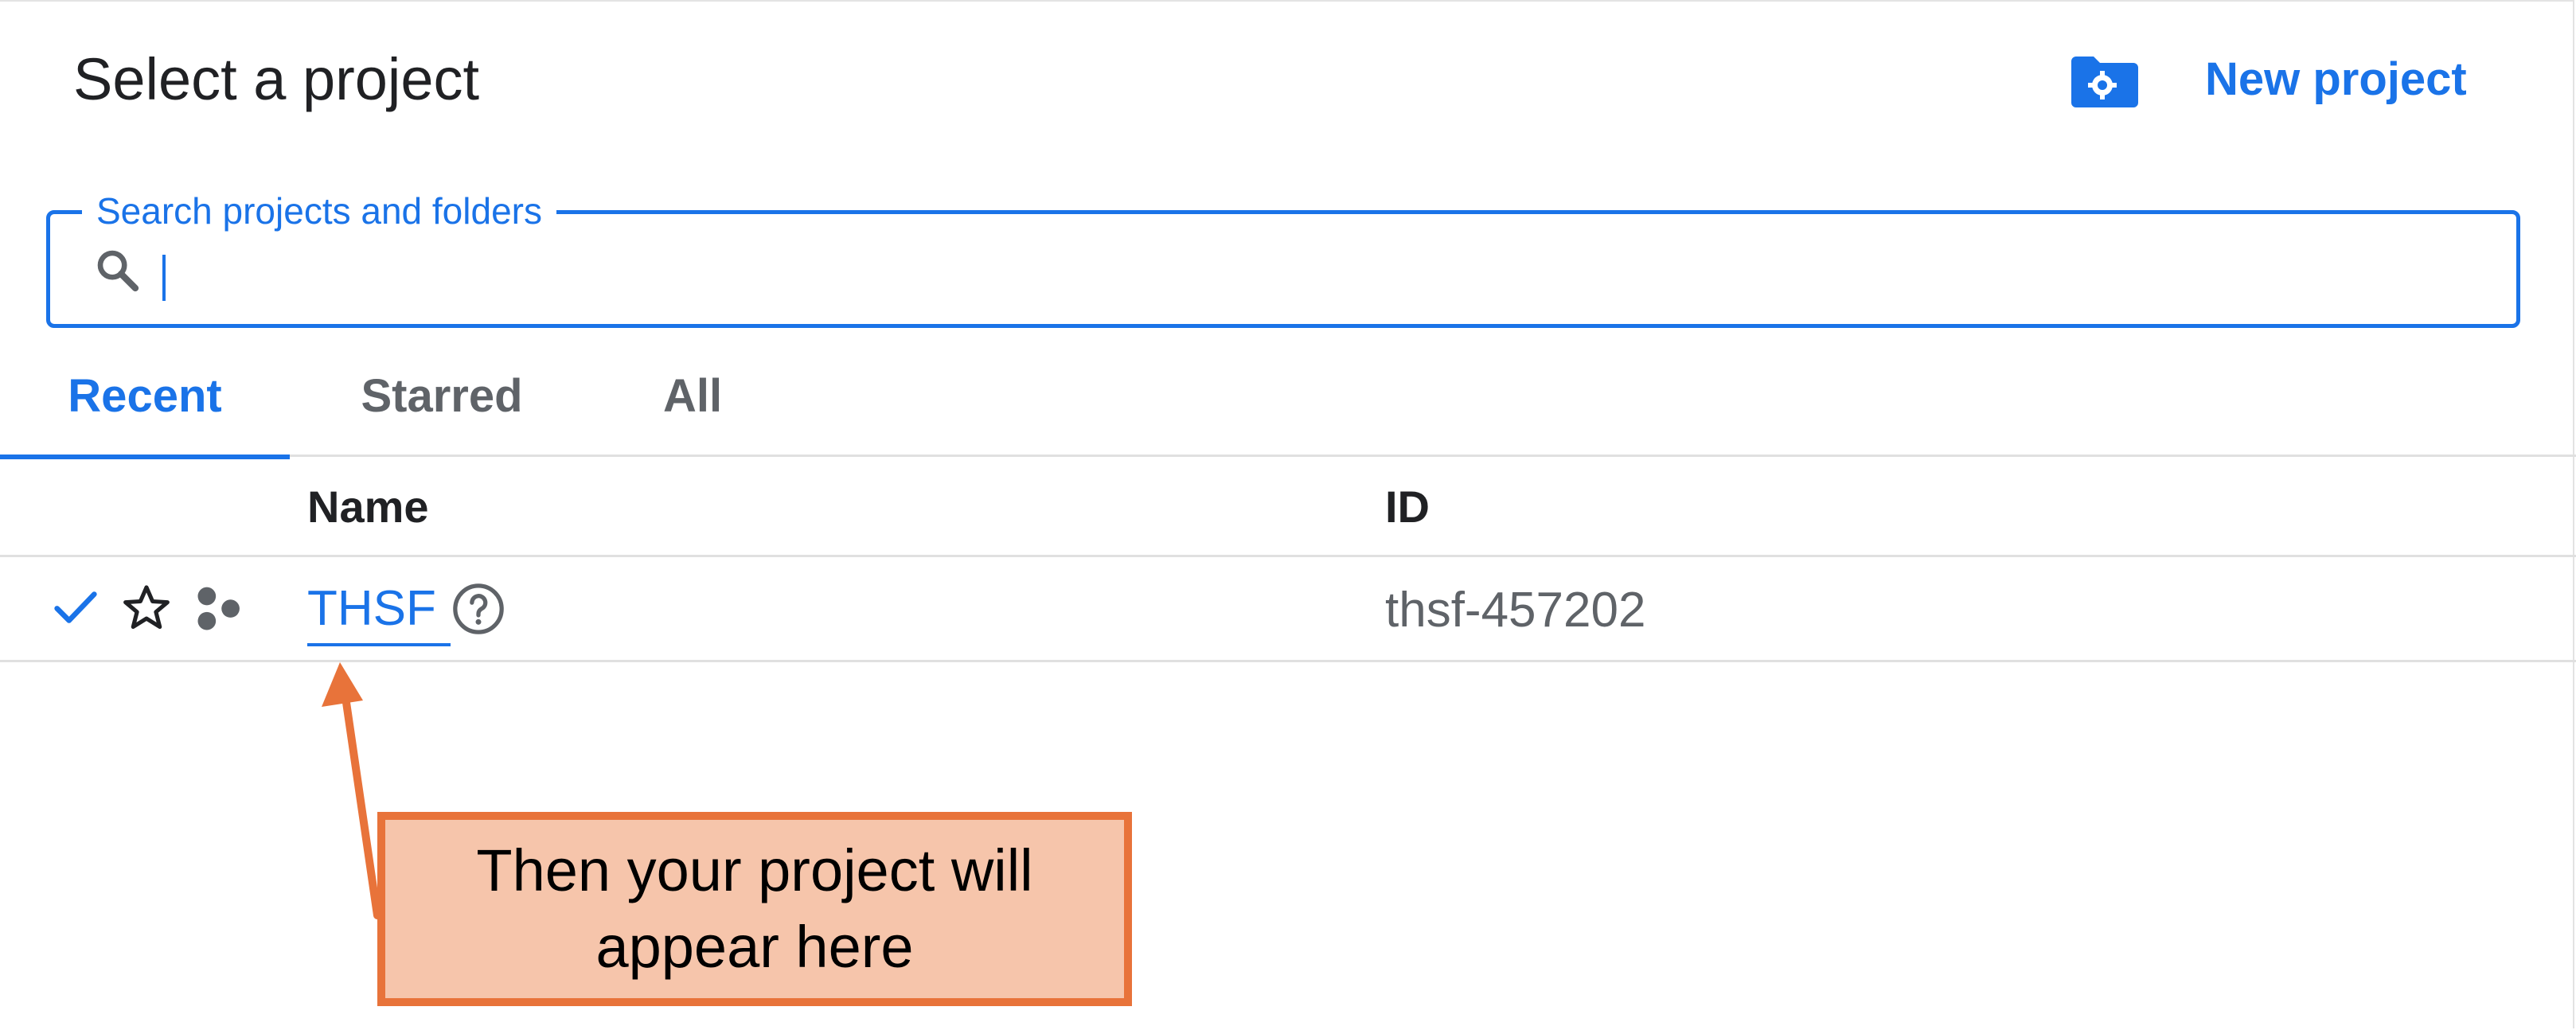 This screenshot has height=1030, width=2576. Describe the element at coordinates (164, 278) in the screenshot. I see `text-cursor` at that location.